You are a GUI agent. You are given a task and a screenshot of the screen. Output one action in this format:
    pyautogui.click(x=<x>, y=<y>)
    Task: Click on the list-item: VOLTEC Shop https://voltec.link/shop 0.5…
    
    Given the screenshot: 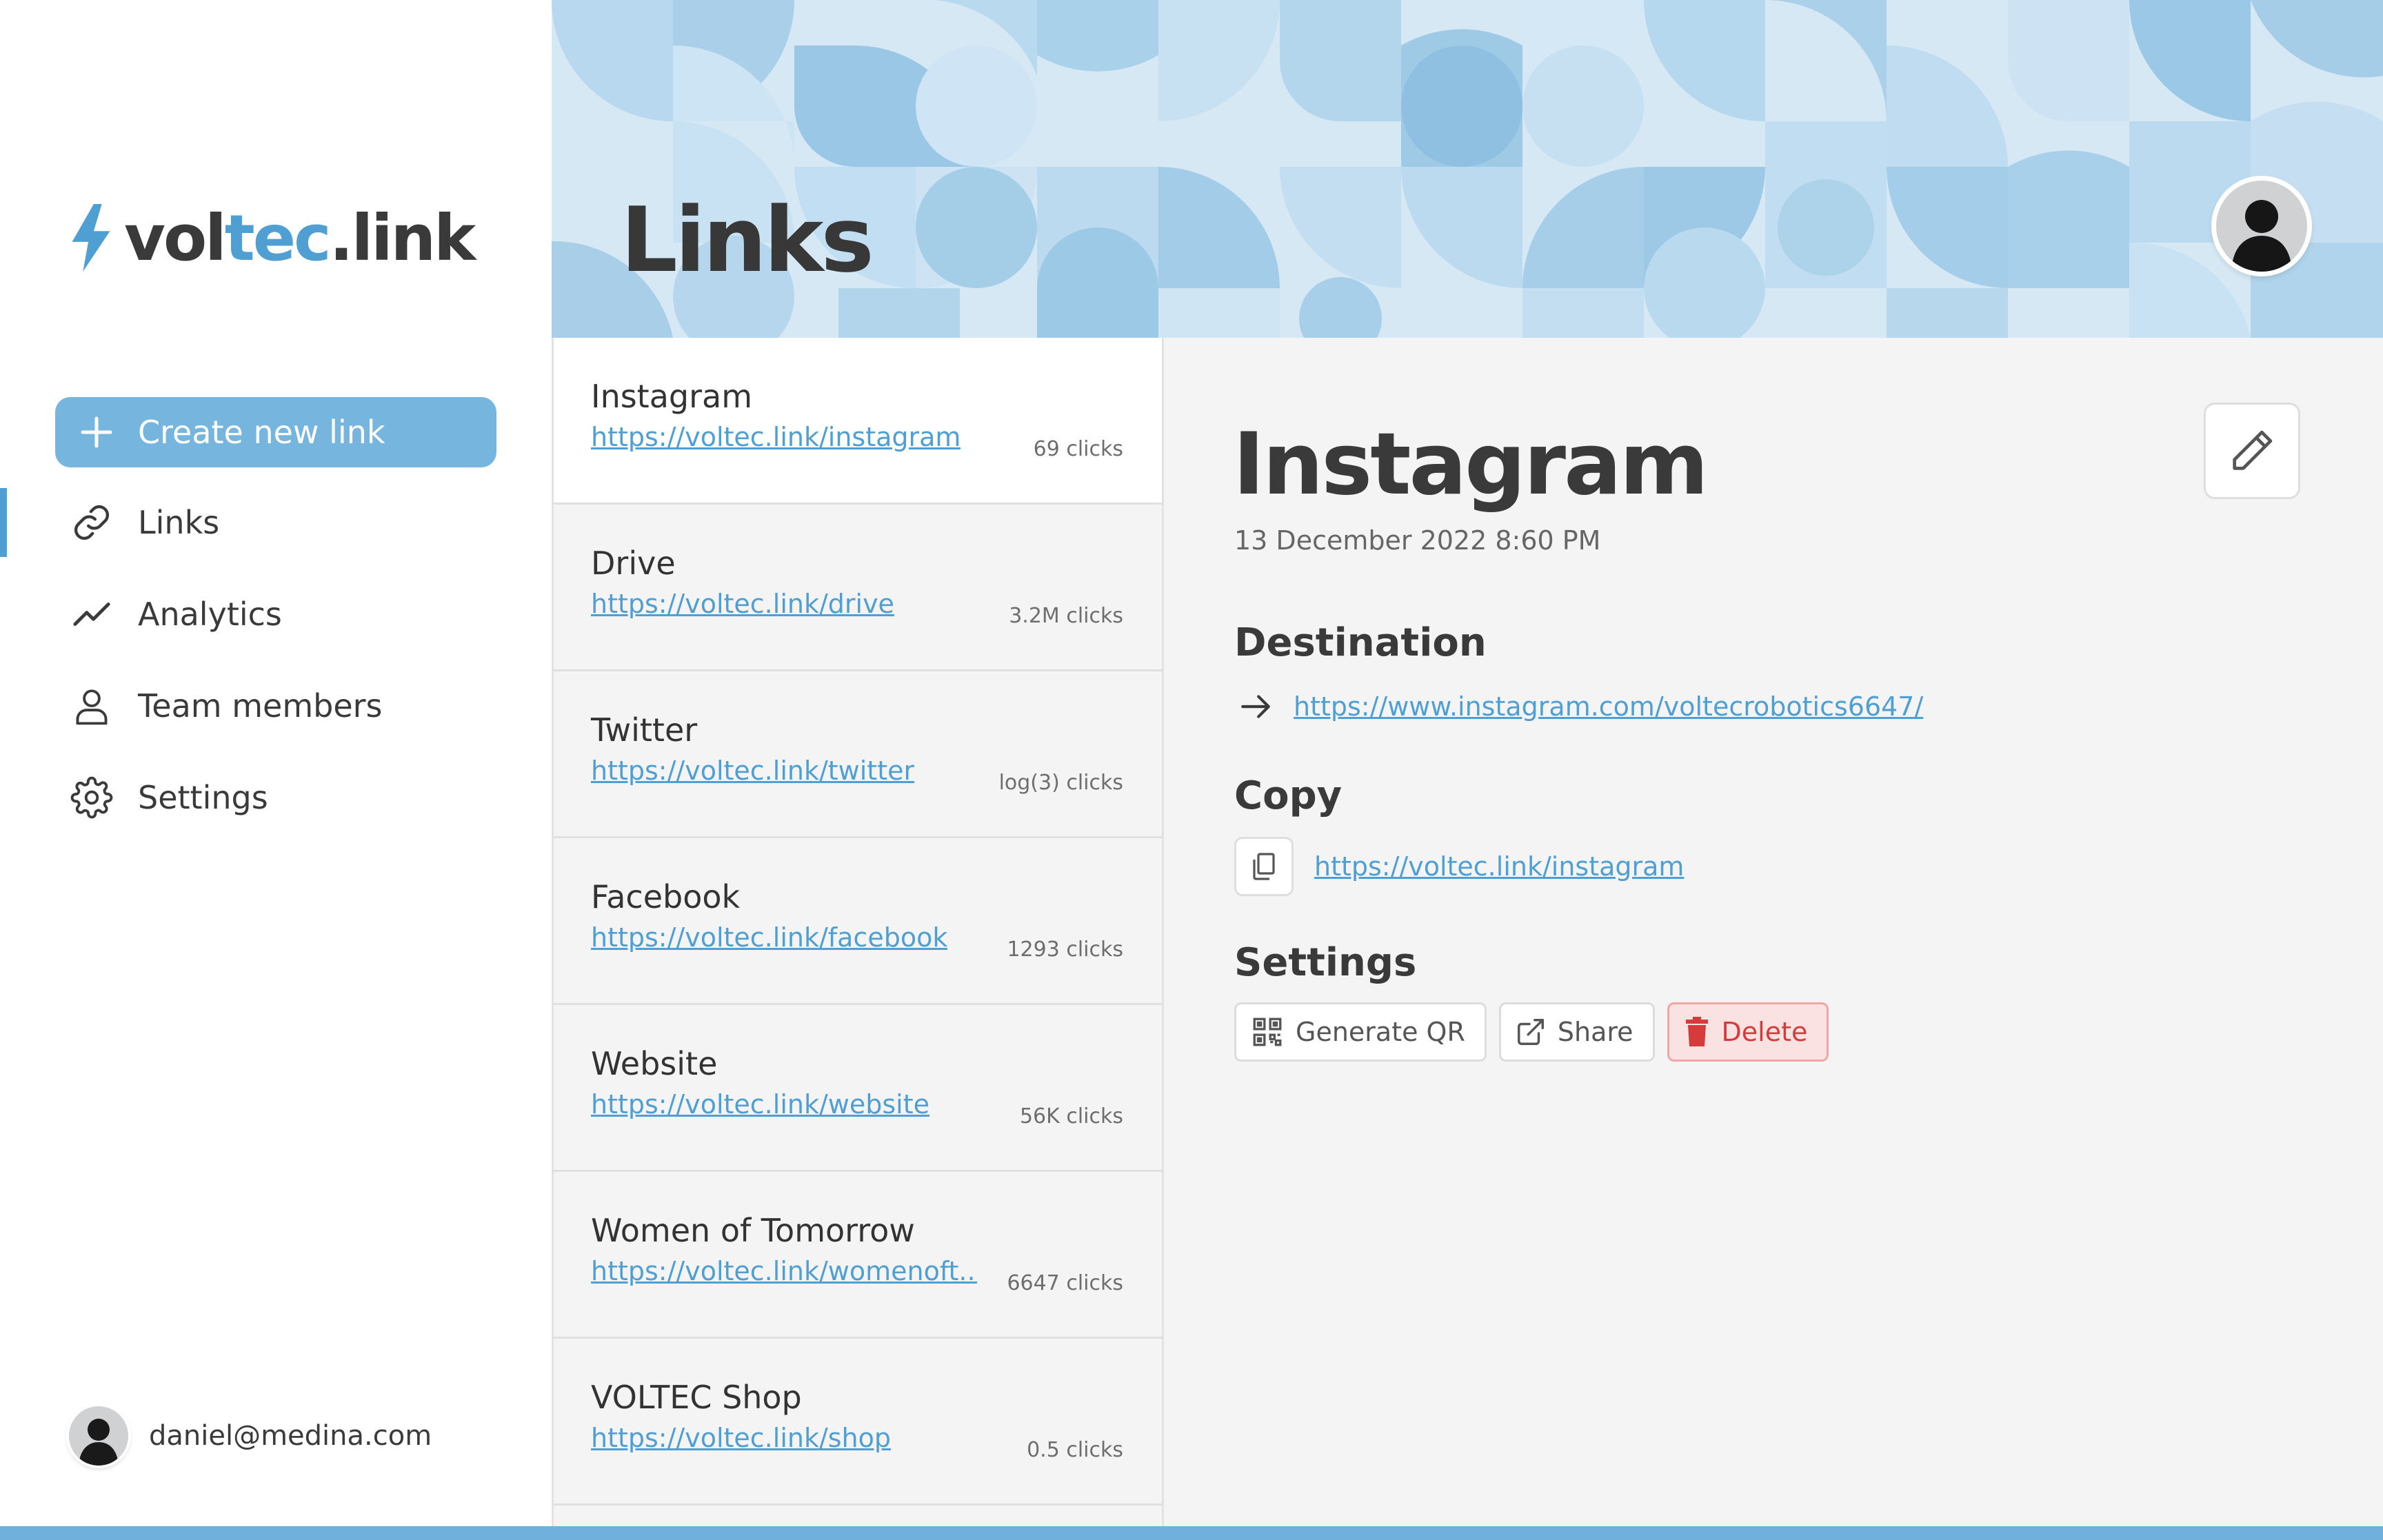 What is the action you would take?
    pyautogui.click(x=858, y=1423)
    